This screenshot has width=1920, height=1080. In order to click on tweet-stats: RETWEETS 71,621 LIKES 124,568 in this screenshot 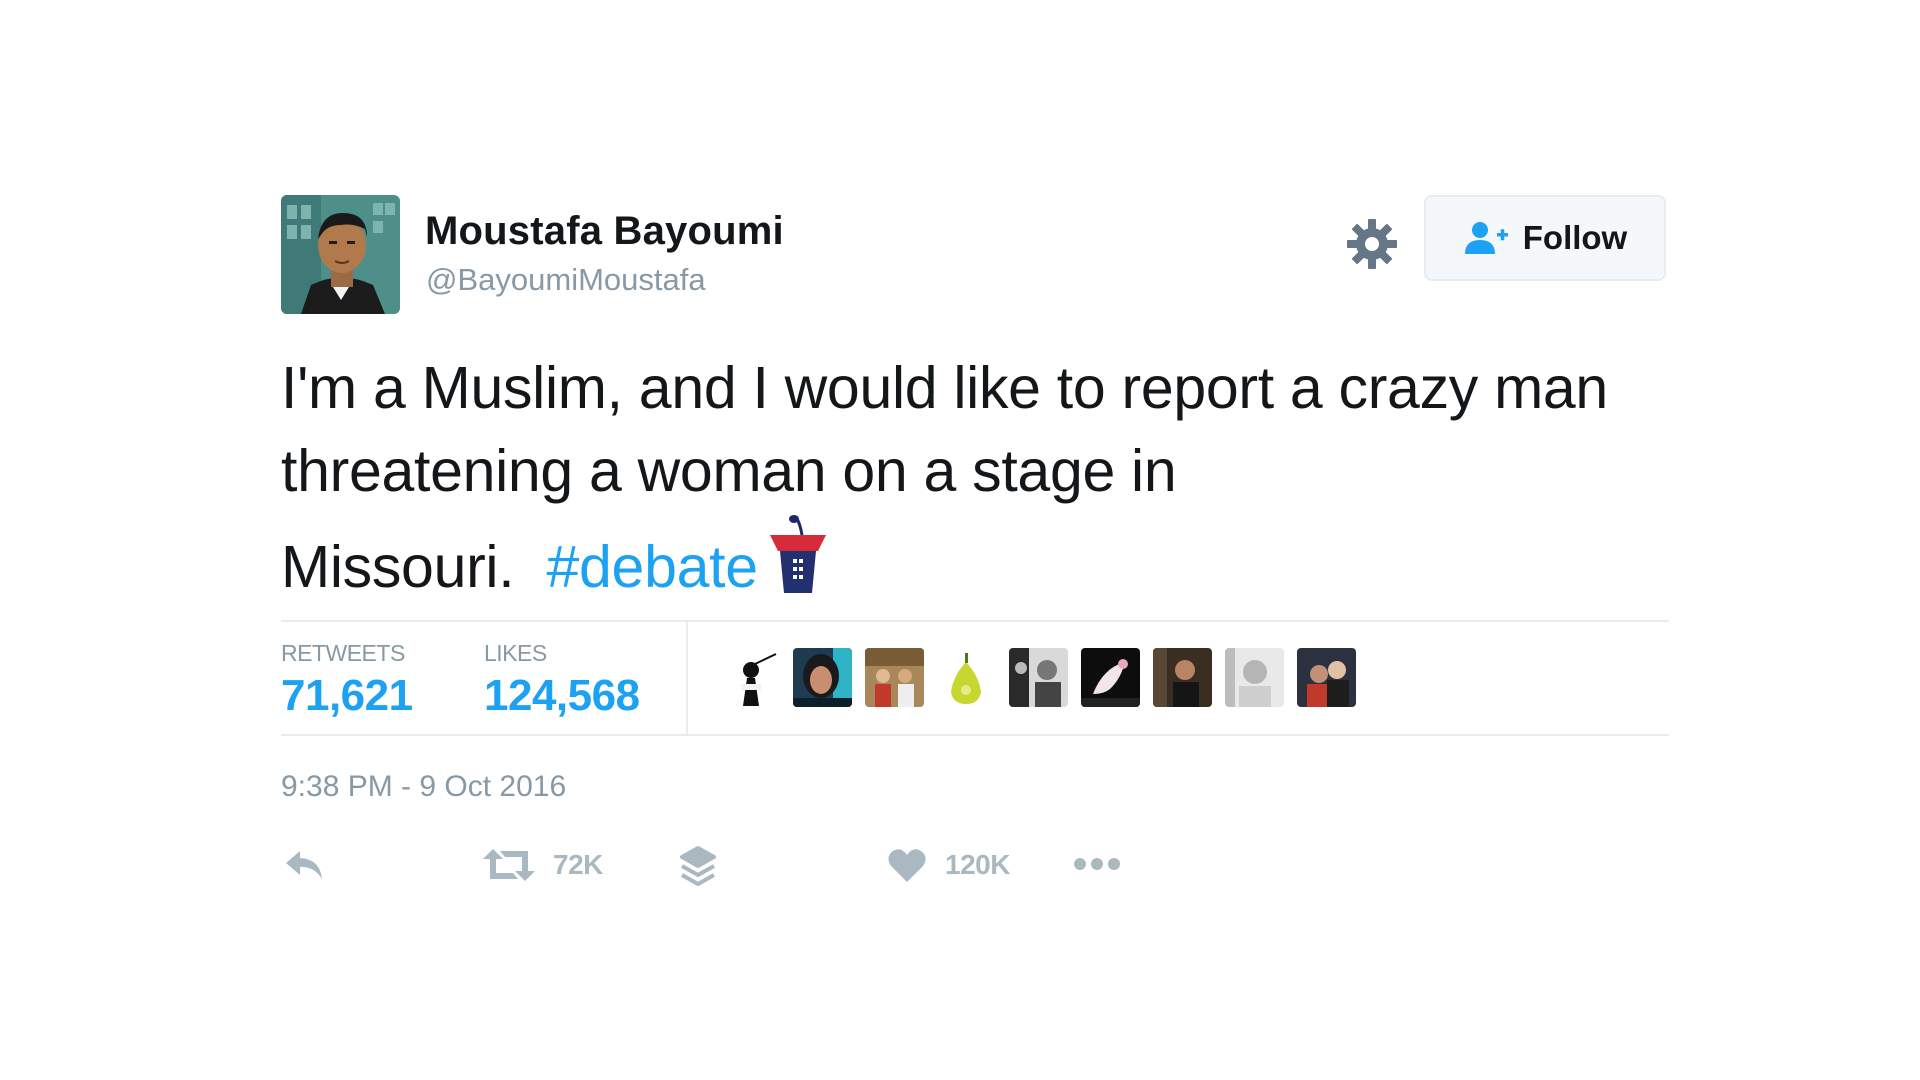, I will do `click(975, 678)`.